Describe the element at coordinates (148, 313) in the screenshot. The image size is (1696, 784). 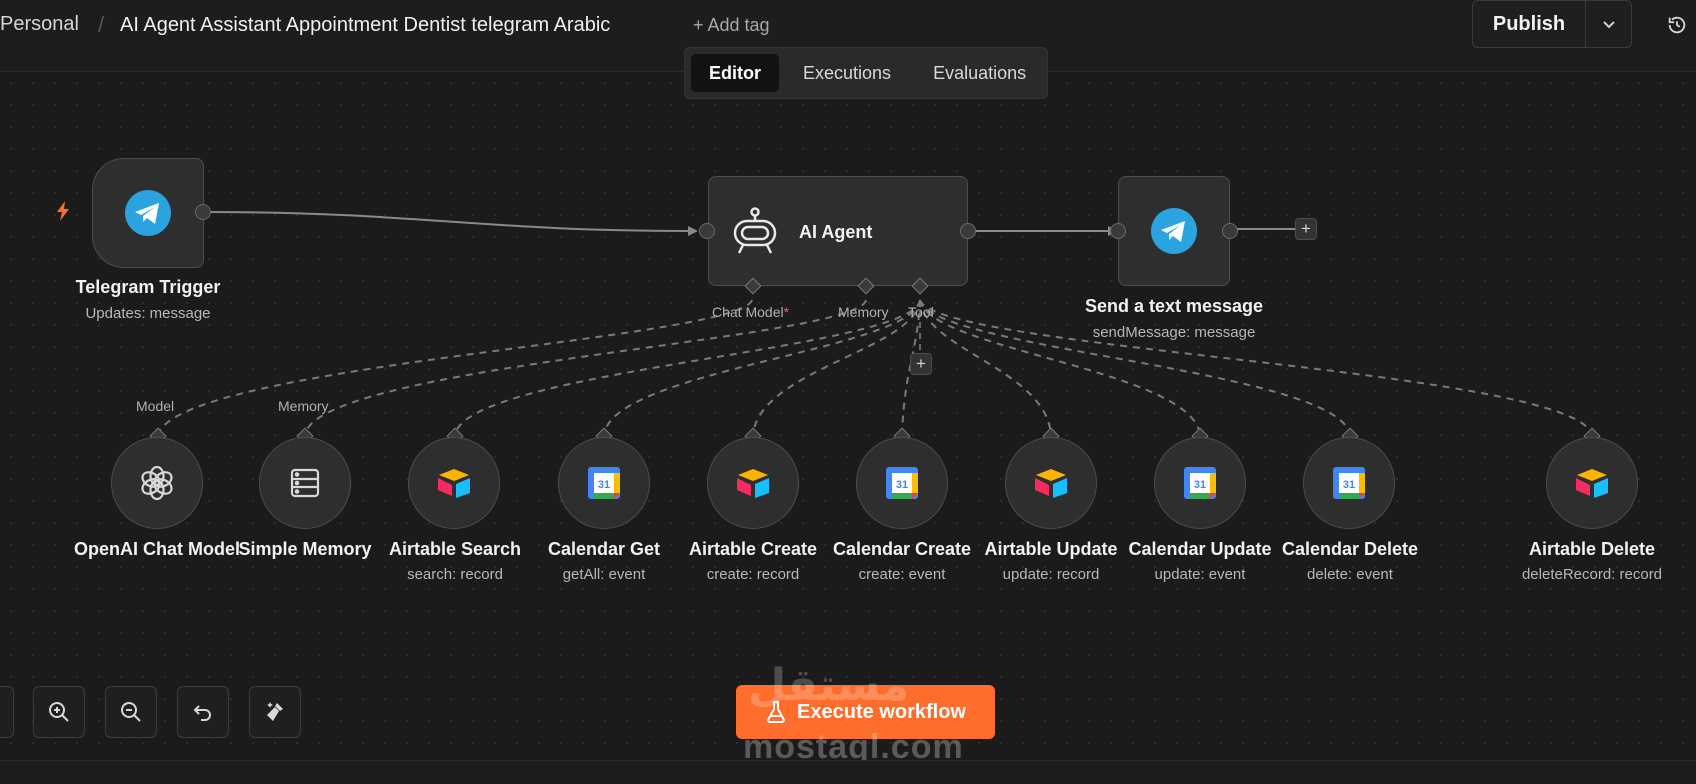
I see `telegram-trigger-subtitle: Updates: message` at that location.